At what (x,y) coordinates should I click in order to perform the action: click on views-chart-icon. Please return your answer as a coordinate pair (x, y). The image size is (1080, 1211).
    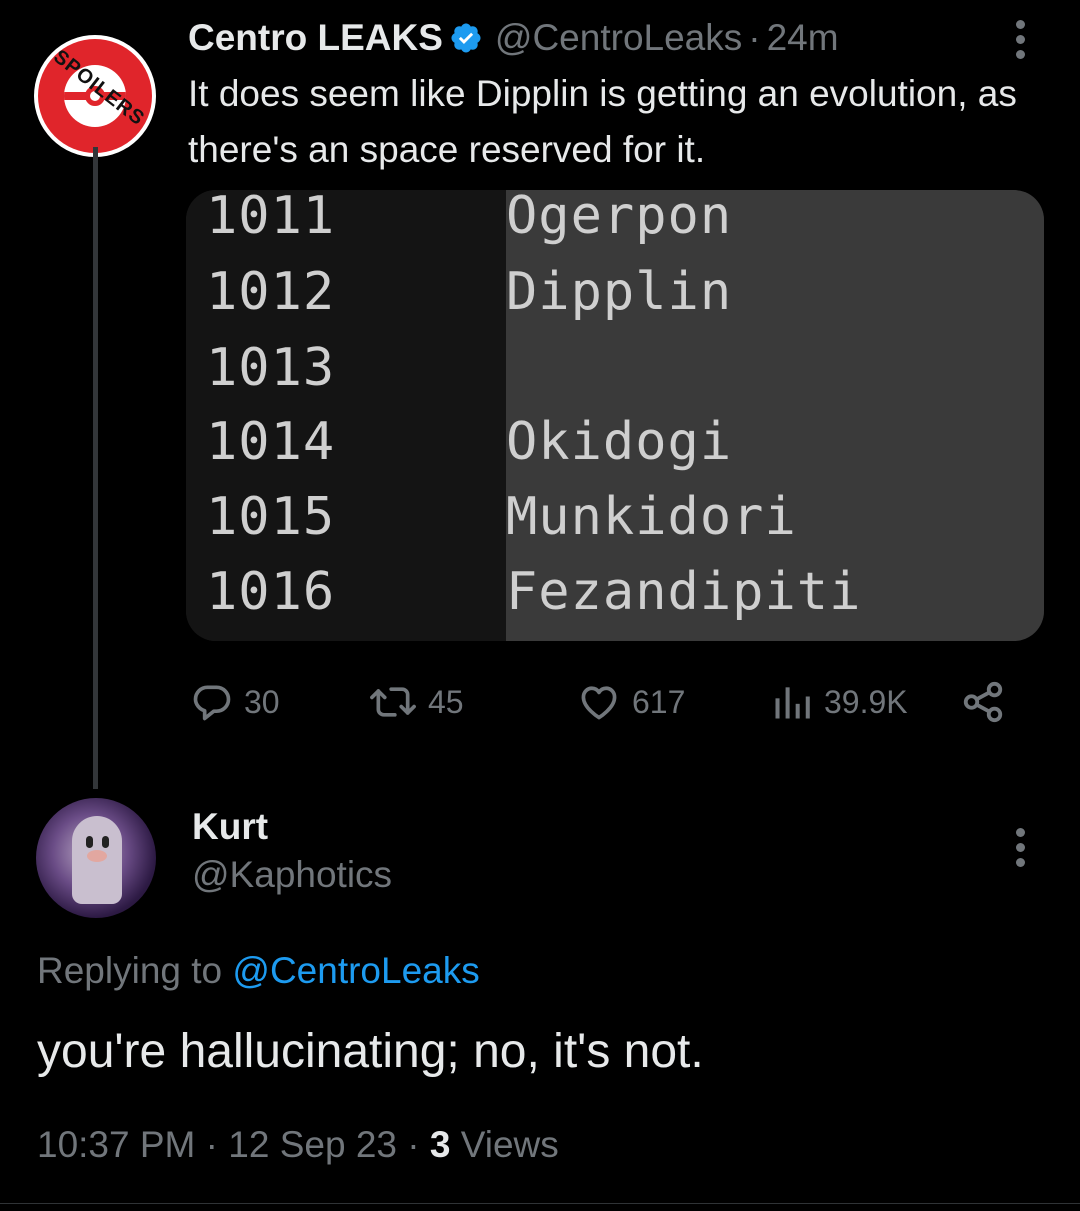
    Looking at the image, I should click on (792, 703).